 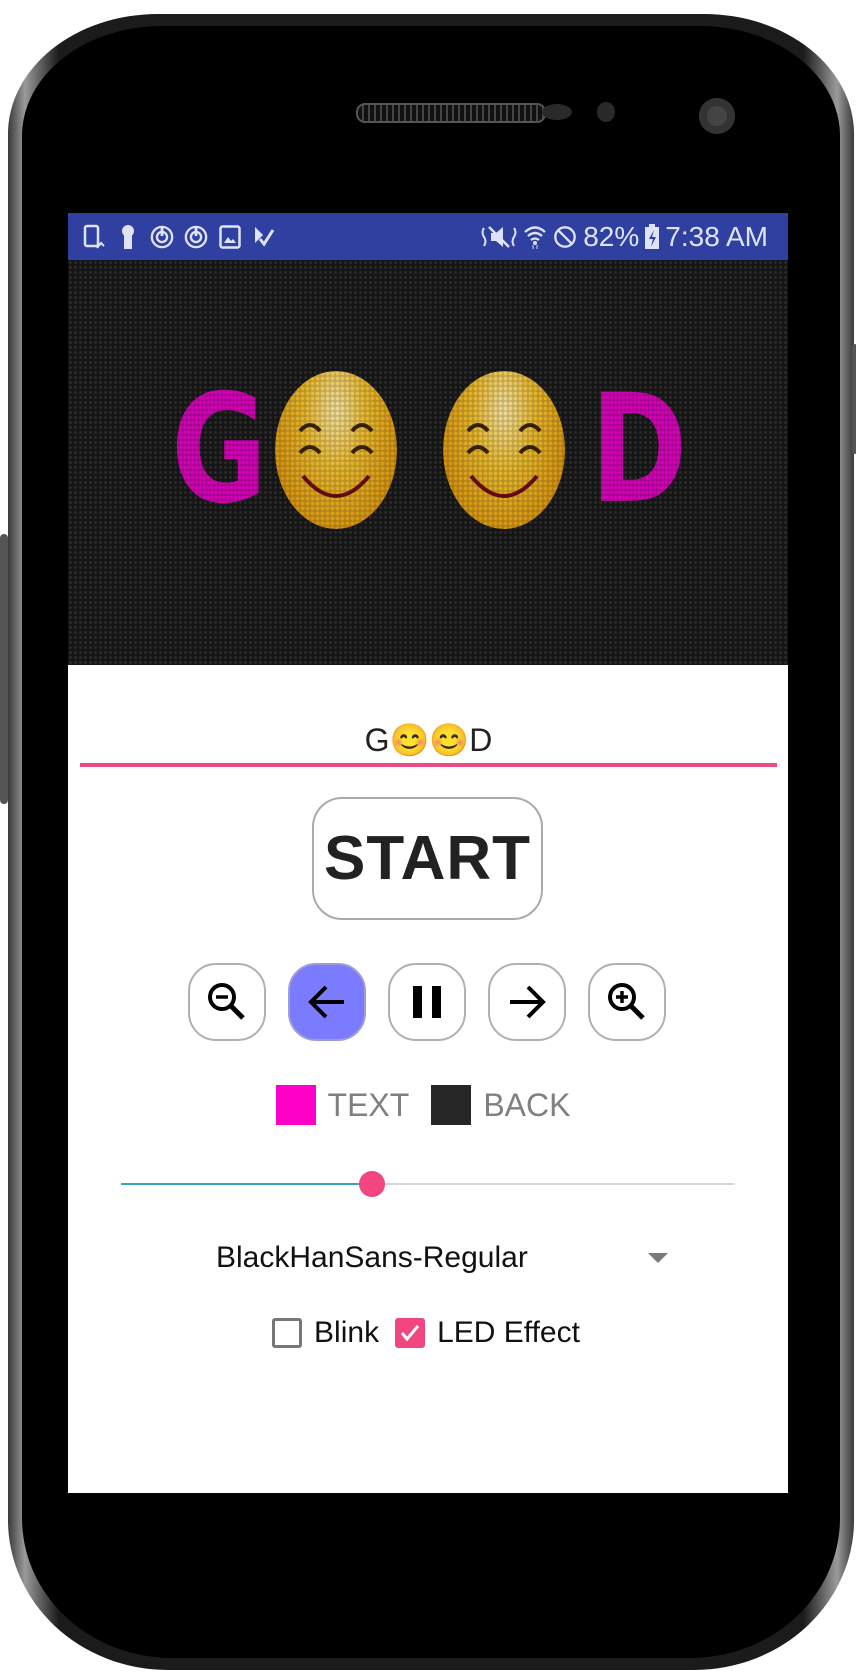 What do you see at coordinates (295, 1105) in the screenshot?
I see `text-color-swatch` at bounding box center [295, 1105].